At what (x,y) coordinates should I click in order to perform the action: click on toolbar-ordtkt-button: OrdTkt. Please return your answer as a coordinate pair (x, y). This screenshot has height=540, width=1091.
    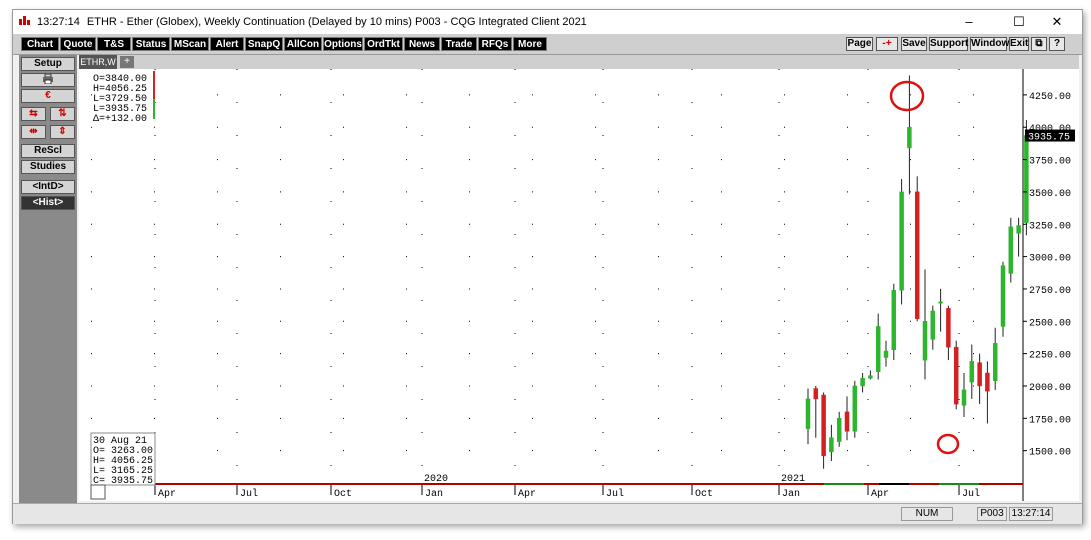
    Looking at the image, I should click on (383, 44).